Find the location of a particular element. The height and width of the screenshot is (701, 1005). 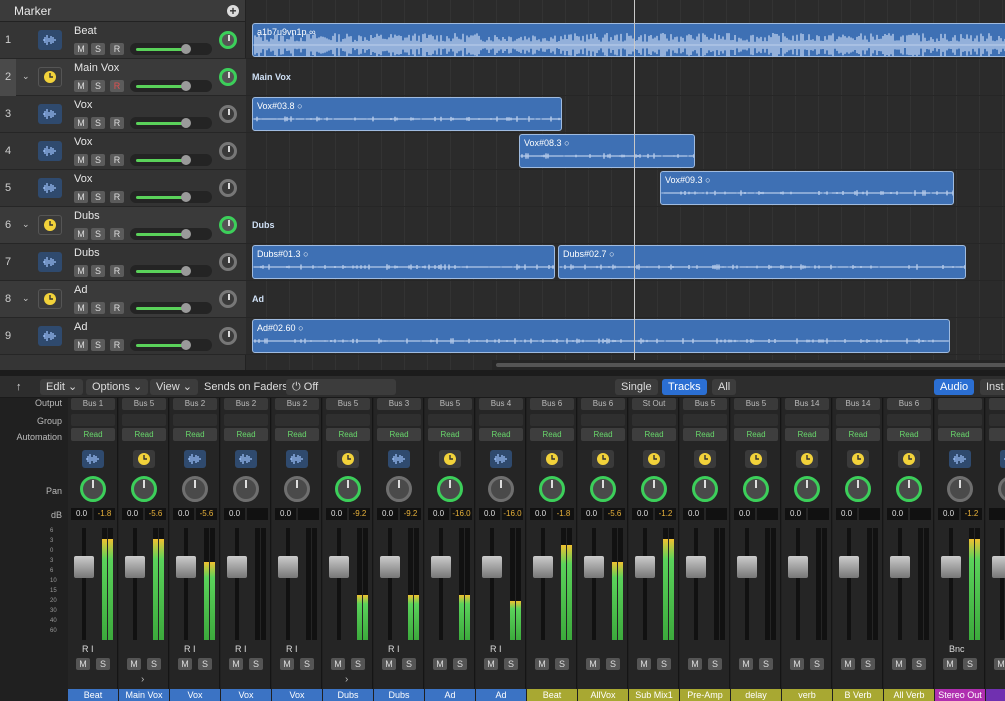

view-tracks-button: Tracks is located at coordinates (684, 387).